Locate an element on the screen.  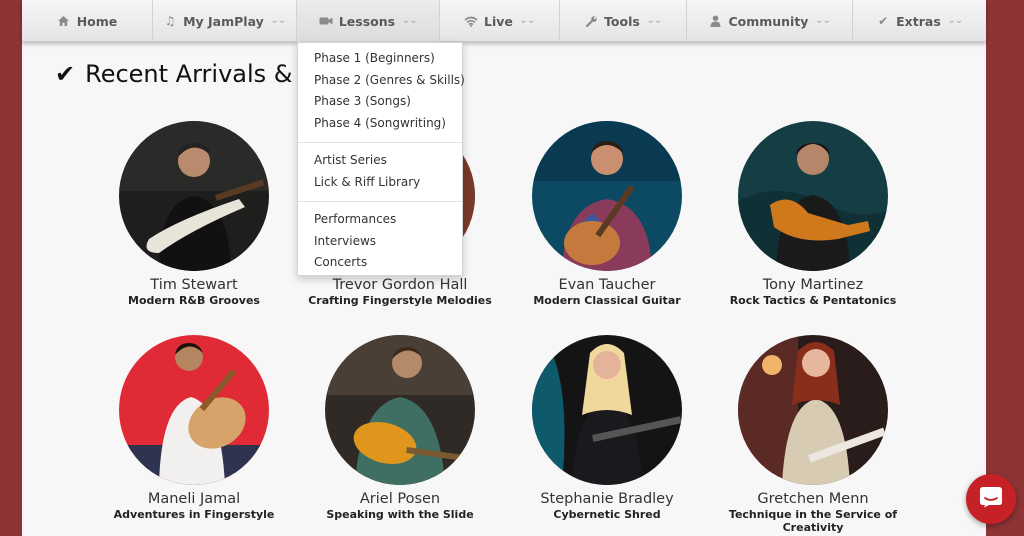
wifi-icon is located at coordinates (471, 21).